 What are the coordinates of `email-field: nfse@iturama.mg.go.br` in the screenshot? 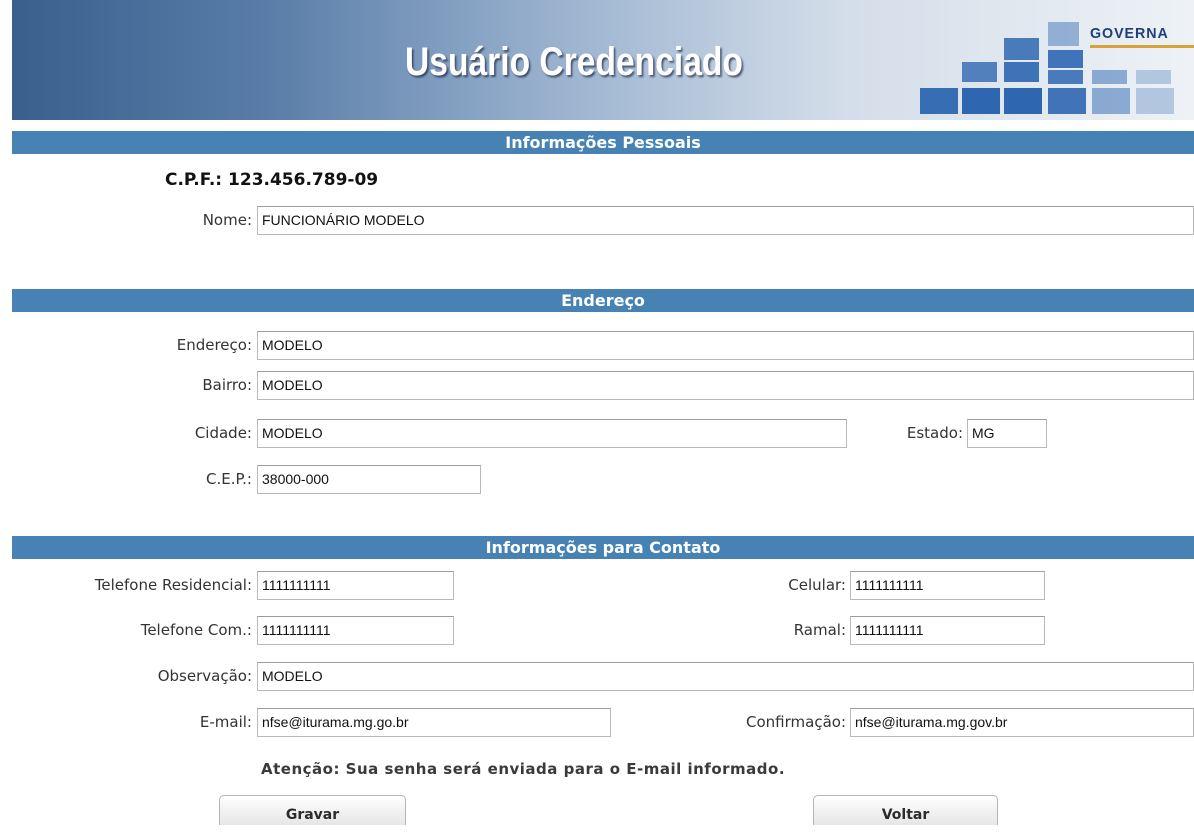 It's located at (434, 722).